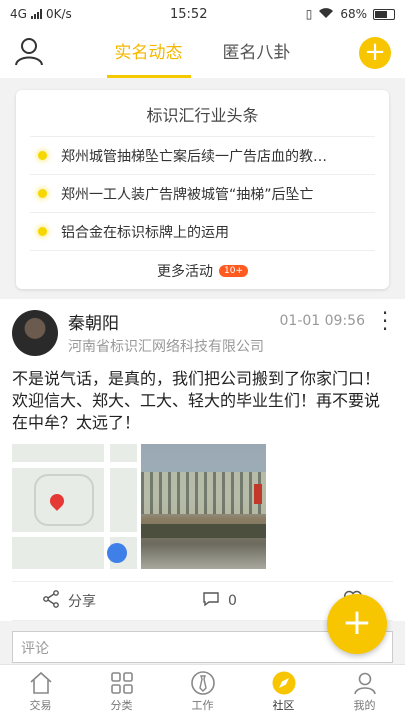 This screenshot has width=405, height=720. Describe the element at coordinates (357, 624) in the screenshot. I see `compose-button: +` at that location.